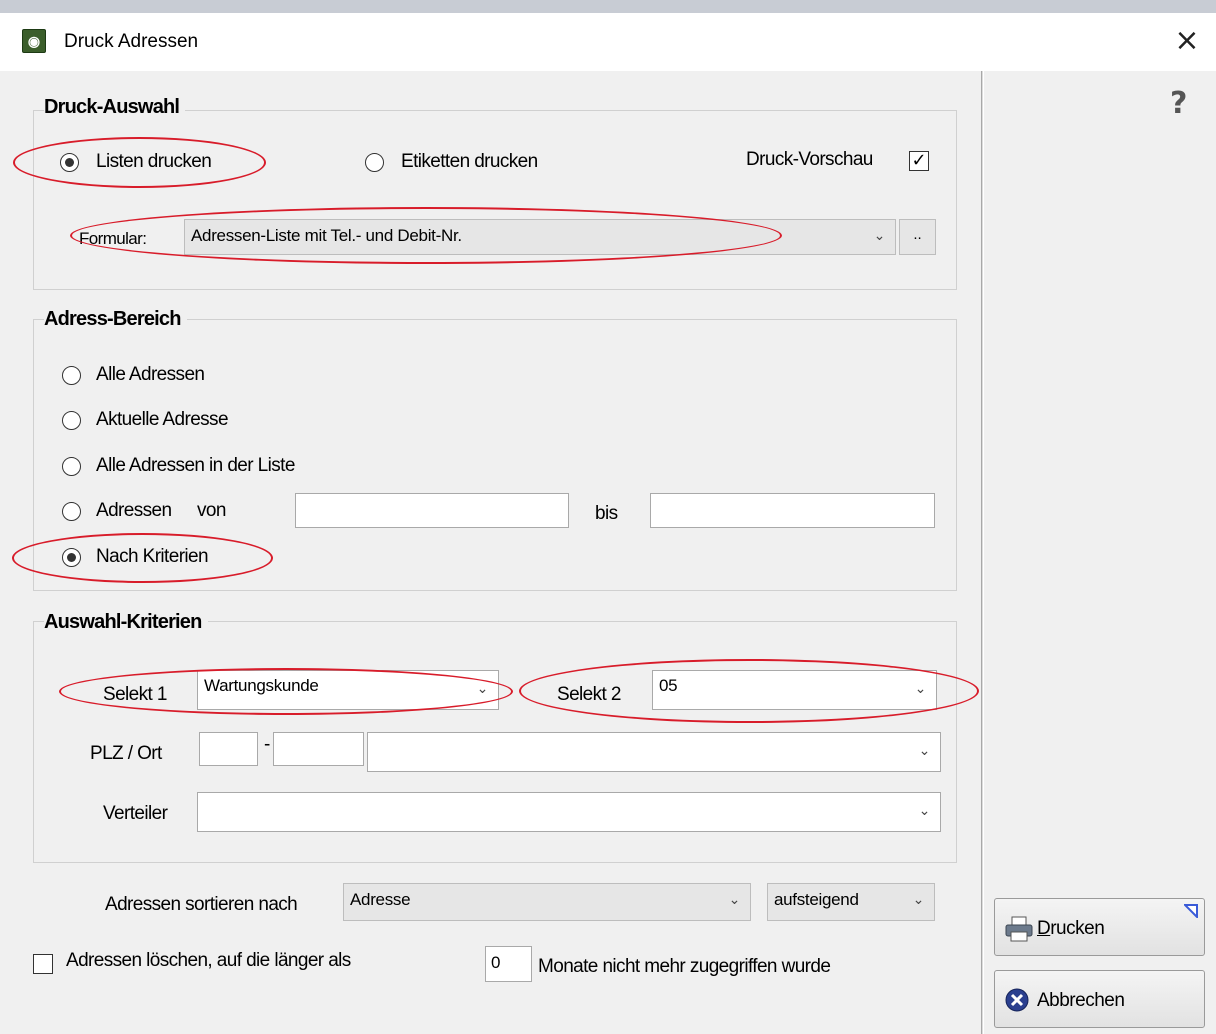 The image size is (1216, 1034). I want to click on radio-alle-adressen-liste: Alle Adressen in der Liste, so click(212, 467).